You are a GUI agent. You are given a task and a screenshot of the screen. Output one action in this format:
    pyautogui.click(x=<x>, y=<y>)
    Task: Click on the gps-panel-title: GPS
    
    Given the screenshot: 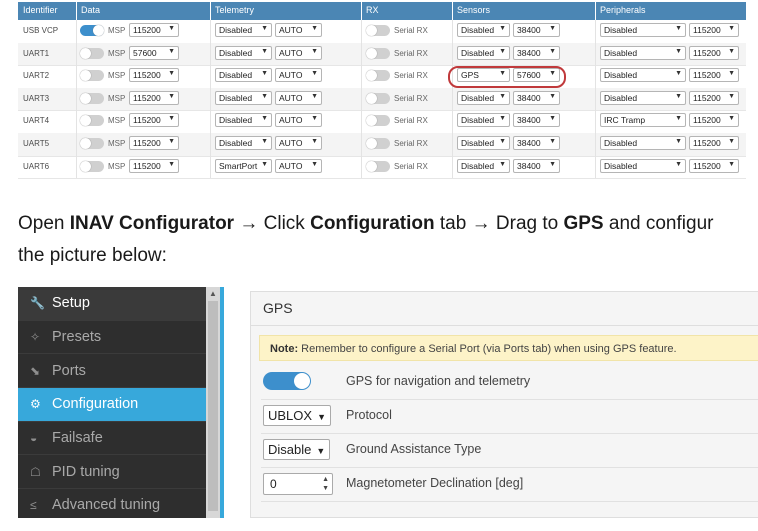 What is the action you would take?
    pyautogui.click(x=278, y=308)
    